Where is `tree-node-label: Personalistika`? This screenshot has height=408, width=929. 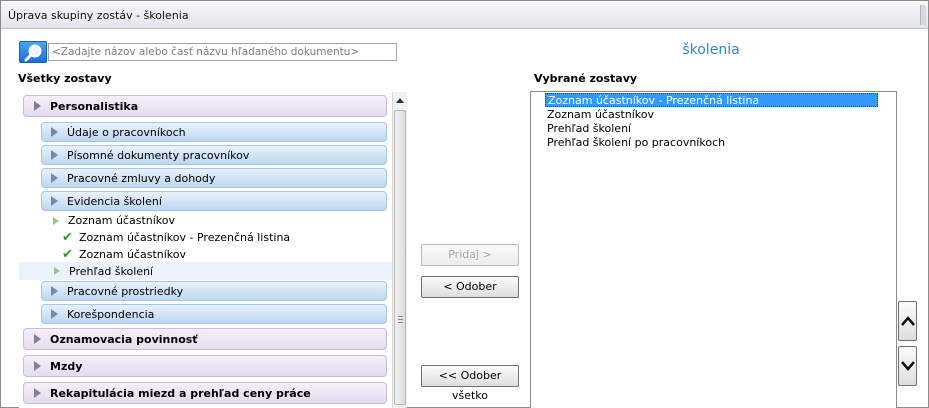
tree-node-label: Personalistika is located at coordinates (94, 106).